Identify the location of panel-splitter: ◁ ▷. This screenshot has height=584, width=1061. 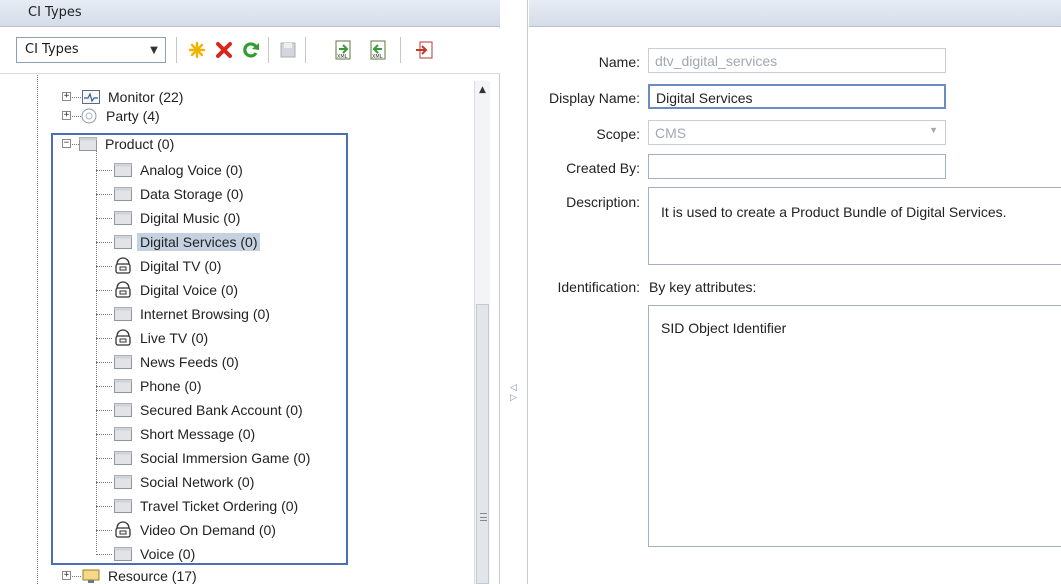
(514, 292).